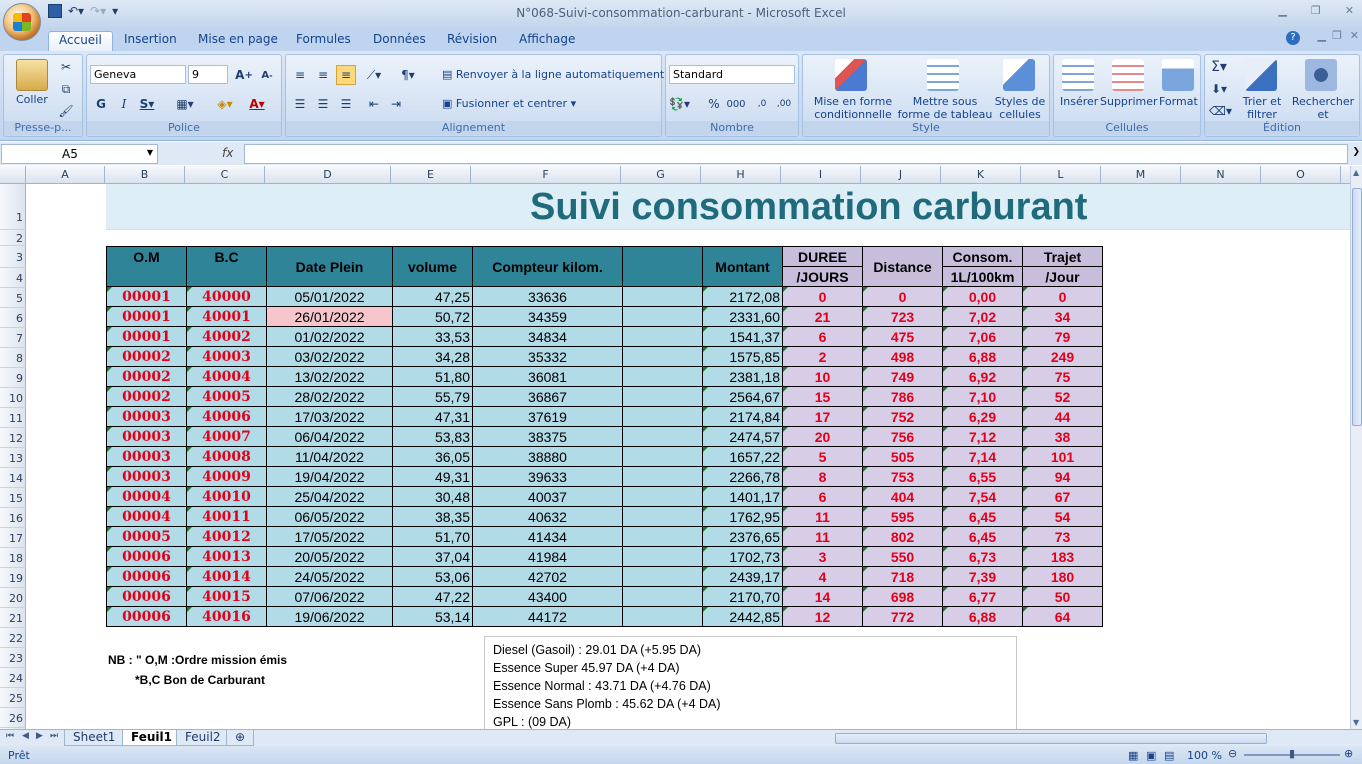  Describe the element at coordinates (226, 396) in the screenshot. I see `table-cell: 40005` at that location.